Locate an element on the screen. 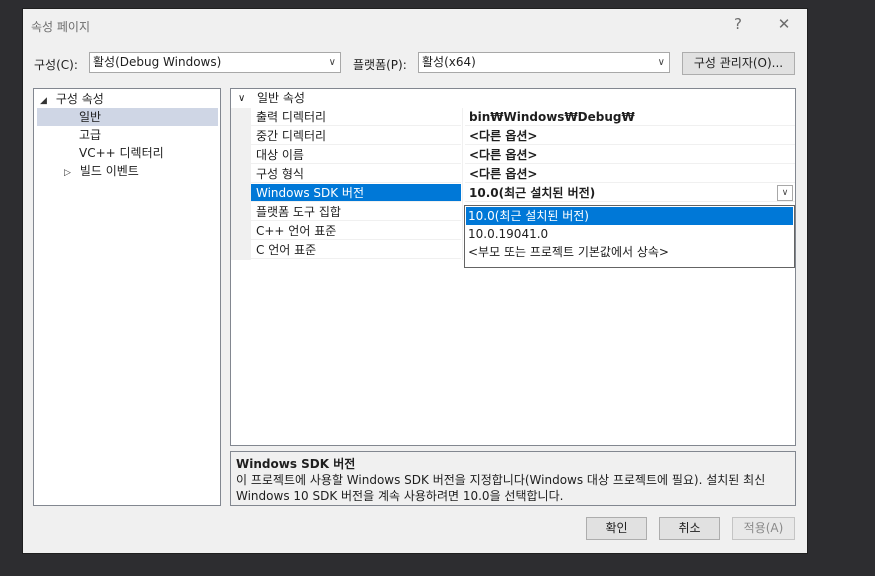 The width and height of the screenshot is (875, 576). close-button: ✕ is located at coordinates (784, 24).